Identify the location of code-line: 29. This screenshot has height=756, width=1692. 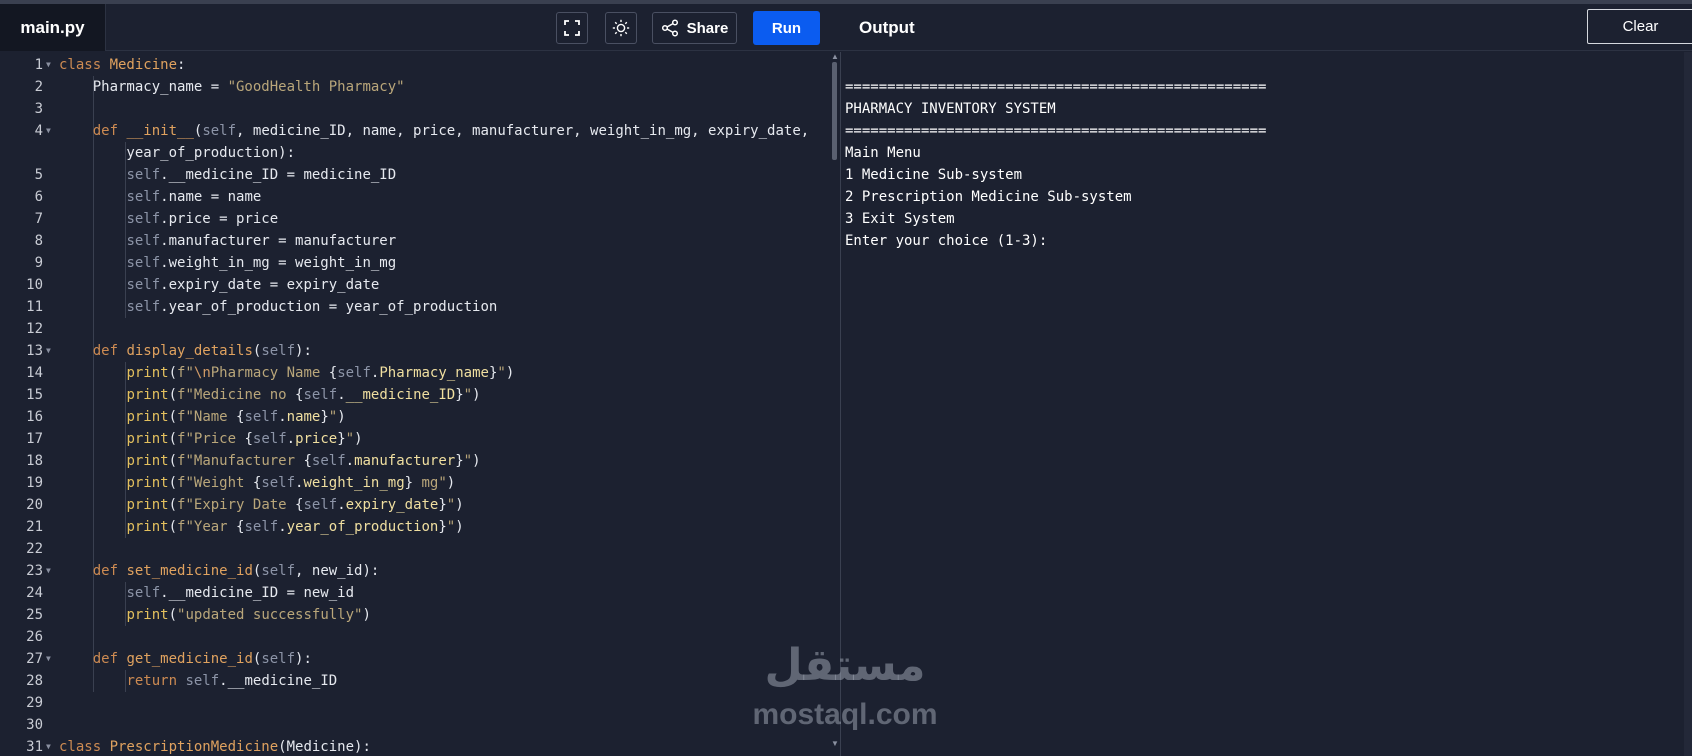
(420, 703).